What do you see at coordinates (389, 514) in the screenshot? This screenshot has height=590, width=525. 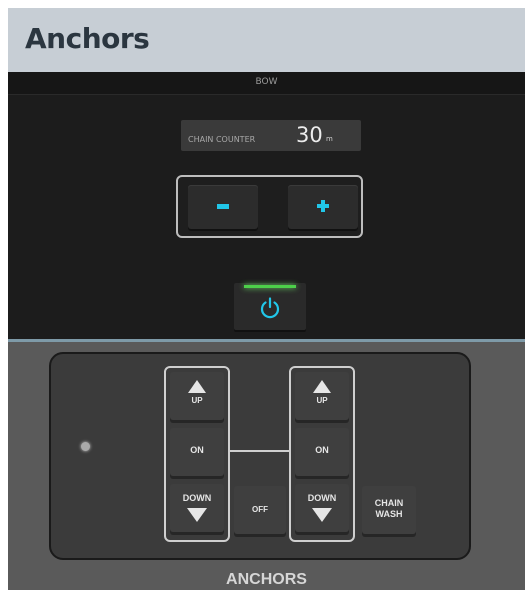 I see `chain-wash-label-line2: WASH` at bounding box center [389, 514].